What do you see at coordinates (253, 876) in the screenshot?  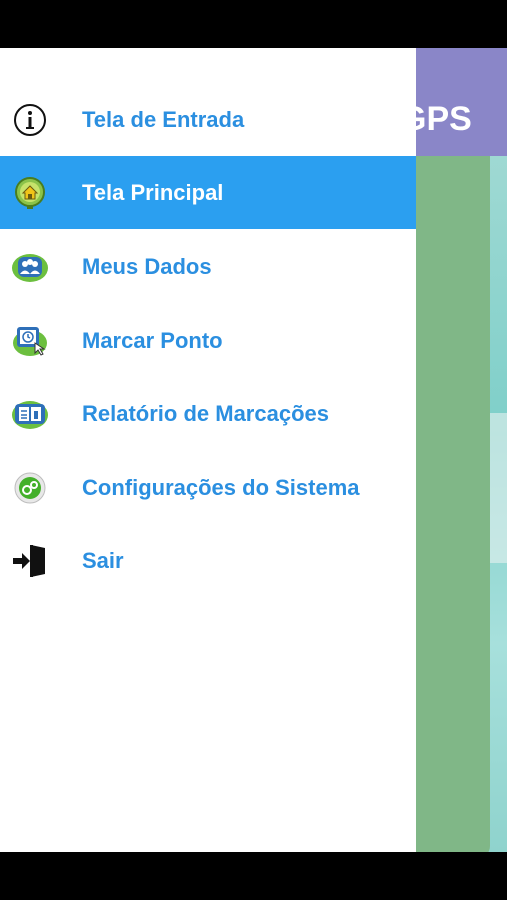 I see `home-indicator-bar` at bounding box center [253, 876].